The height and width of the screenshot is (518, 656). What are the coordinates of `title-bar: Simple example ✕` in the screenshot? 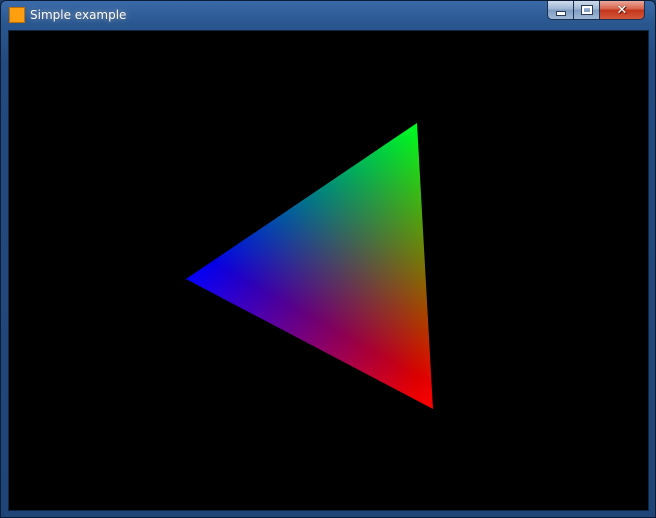 It's located at (328, 15).